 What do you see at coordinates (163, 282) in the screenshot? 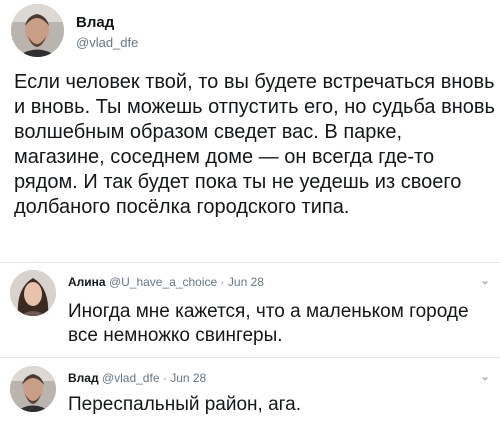
I see `author-handle: @U_have_a_choice` at bounding box center [163, 282].